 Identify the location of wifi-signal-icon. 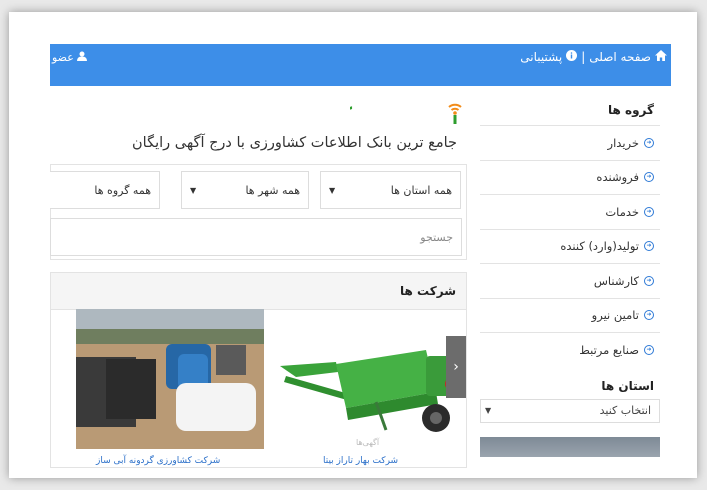
(455, 114).